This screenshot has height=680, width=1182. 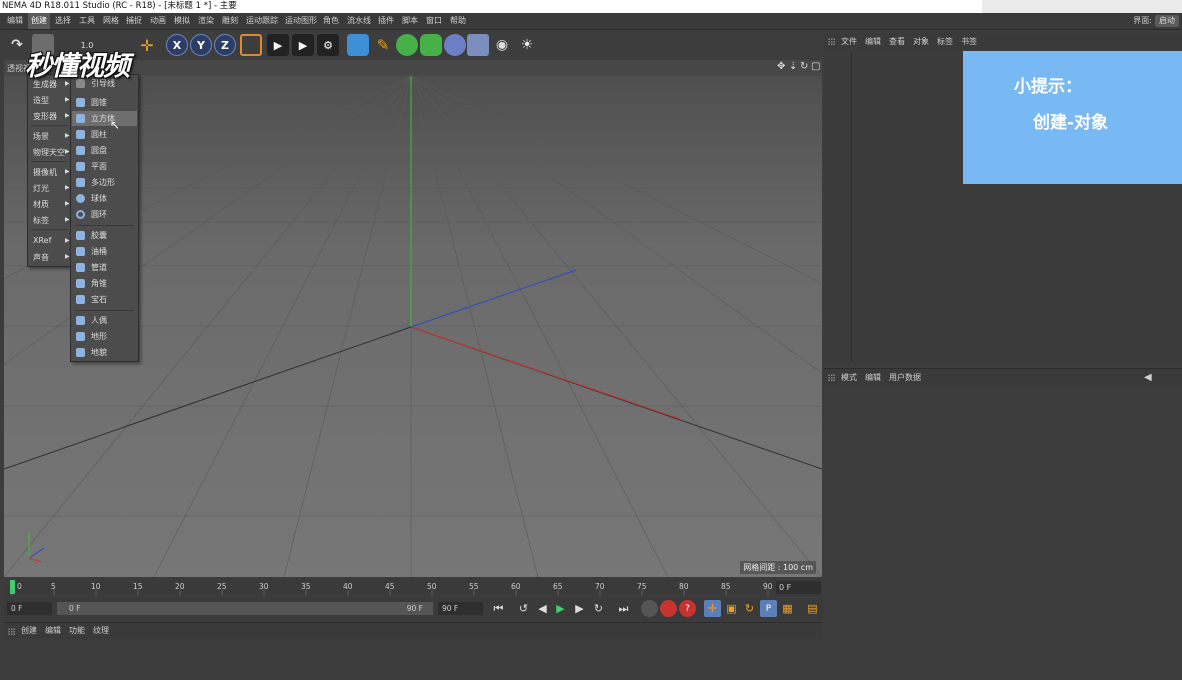 What do you see at coordinates (542, 608) in the screenshot?
I see `previous-frame-icon: ◀` at bounding box center [542, 608].